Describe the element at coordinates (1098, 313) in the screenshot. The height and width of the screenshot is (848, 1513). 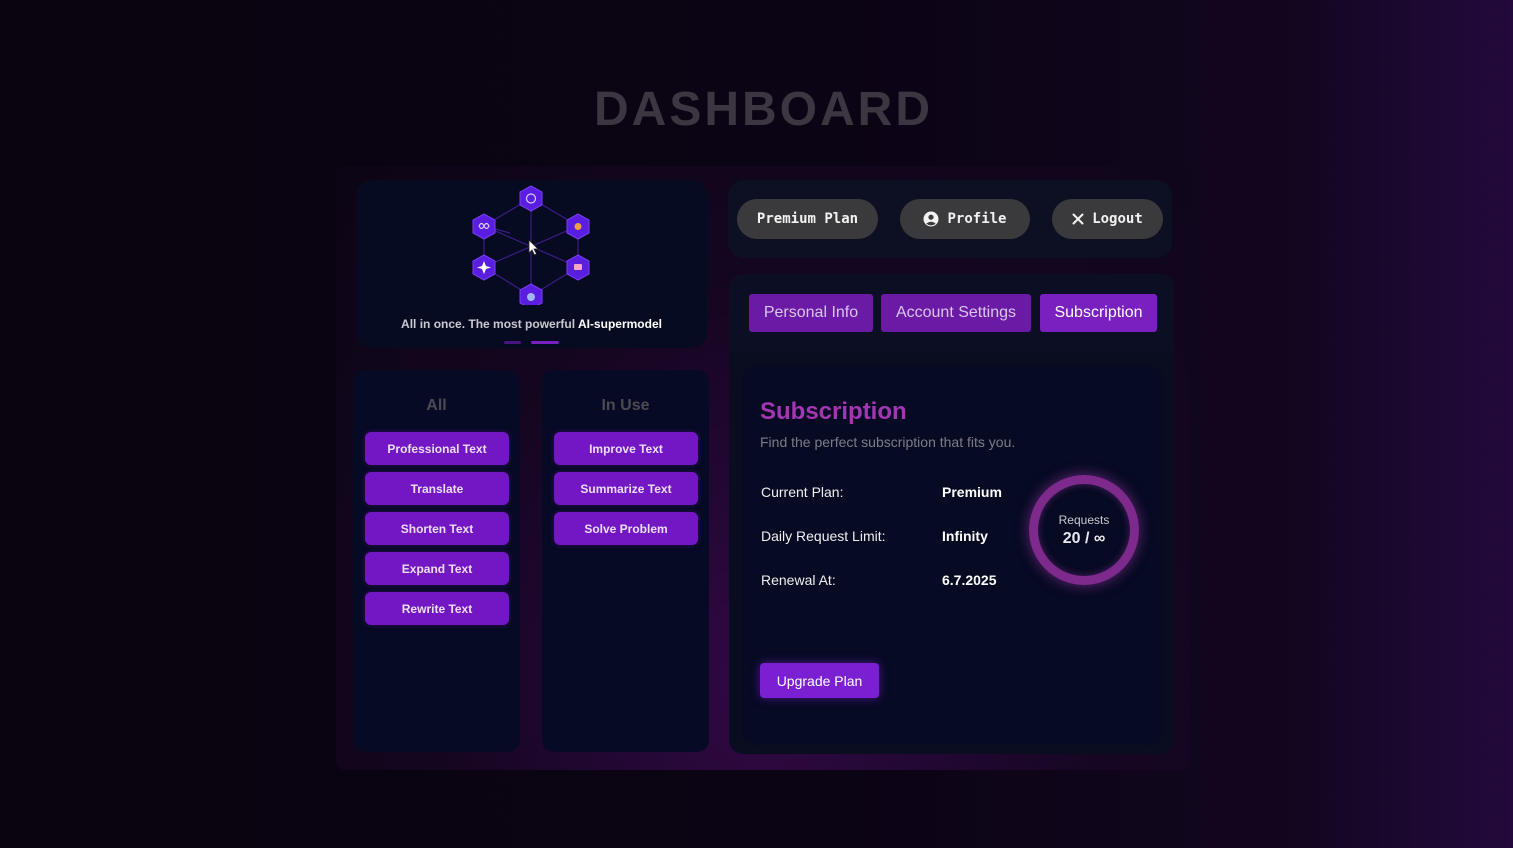
I see `tab-subscription: Subscription` at that location.